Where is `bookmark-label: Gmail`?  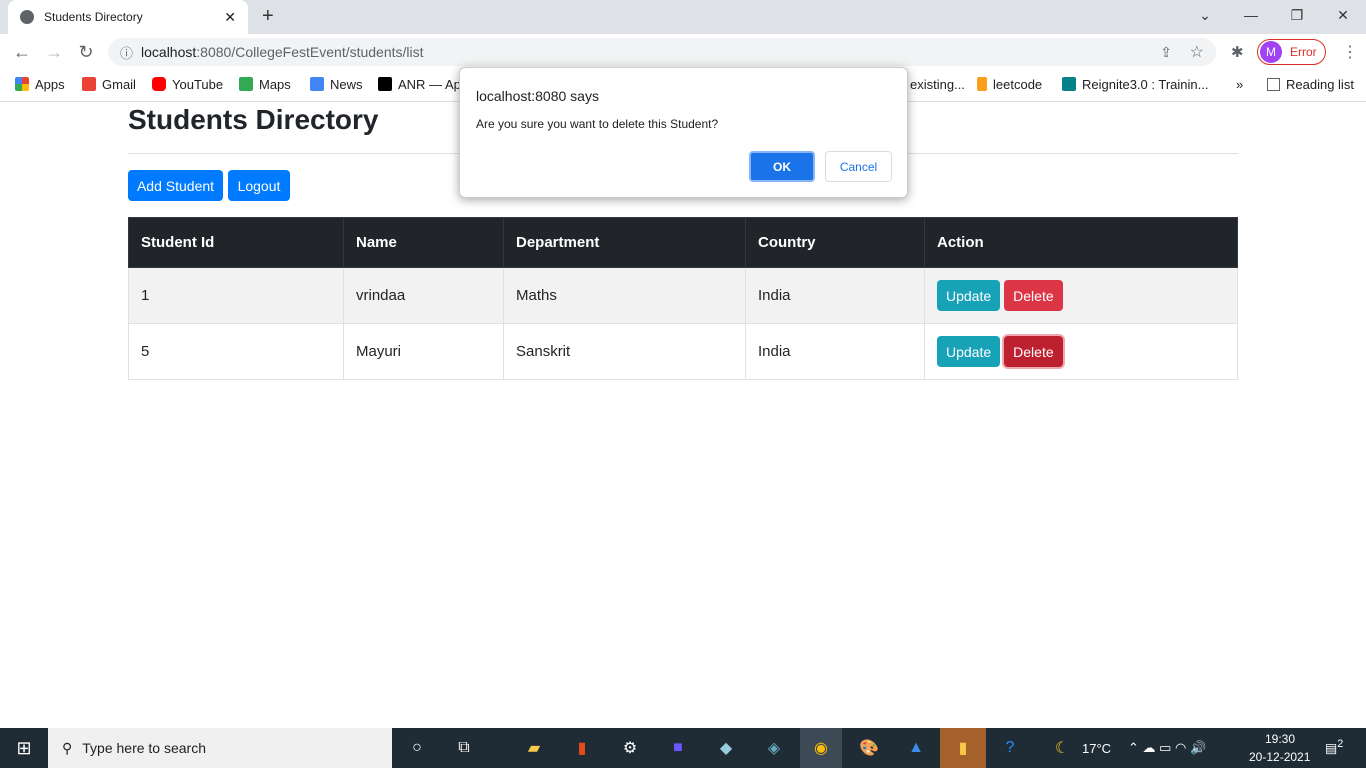
bookmark-label: Gmail is located at coordinates (119, 84).